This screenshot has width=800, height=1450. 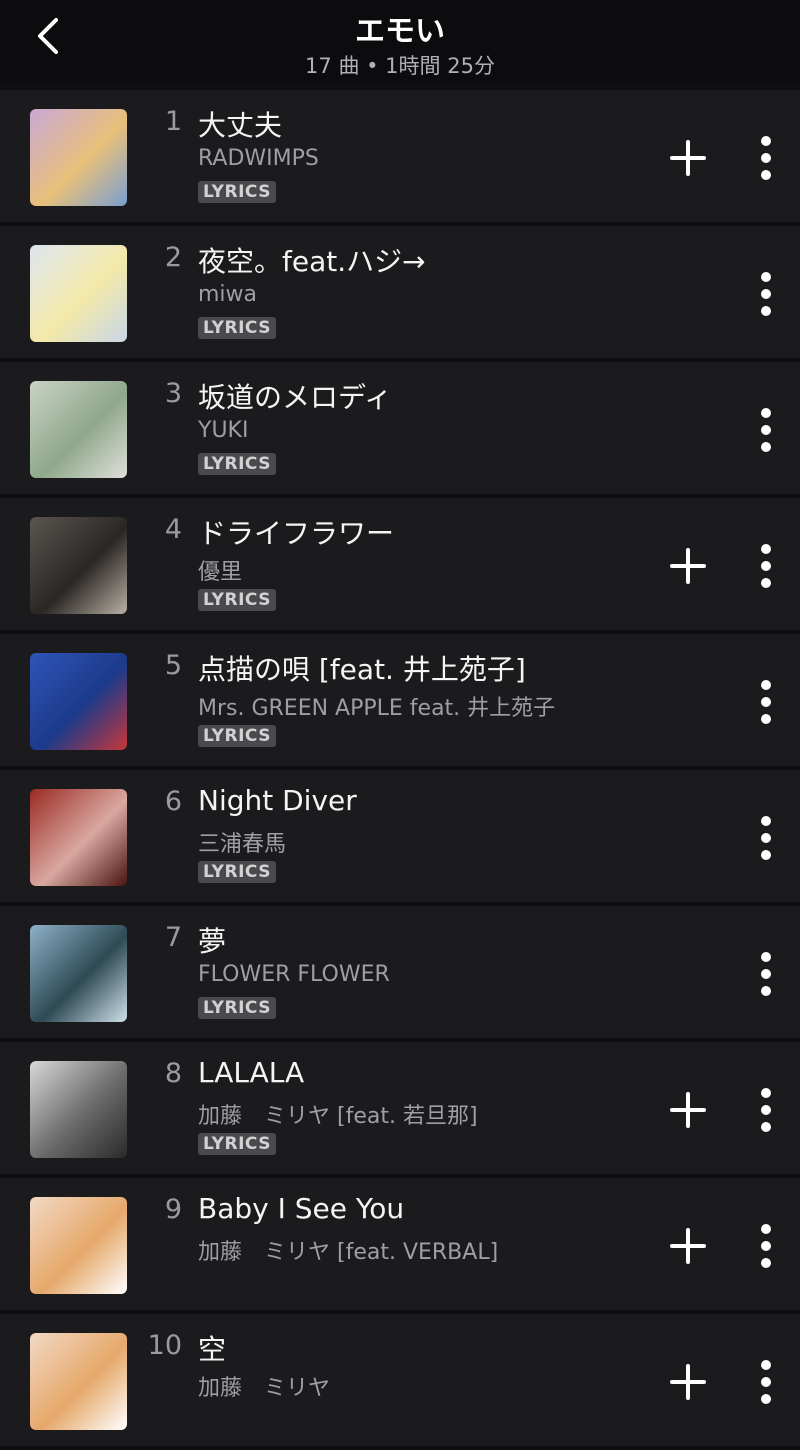 I want to click on track-title: Night Diver, so click(x=277, y=800).